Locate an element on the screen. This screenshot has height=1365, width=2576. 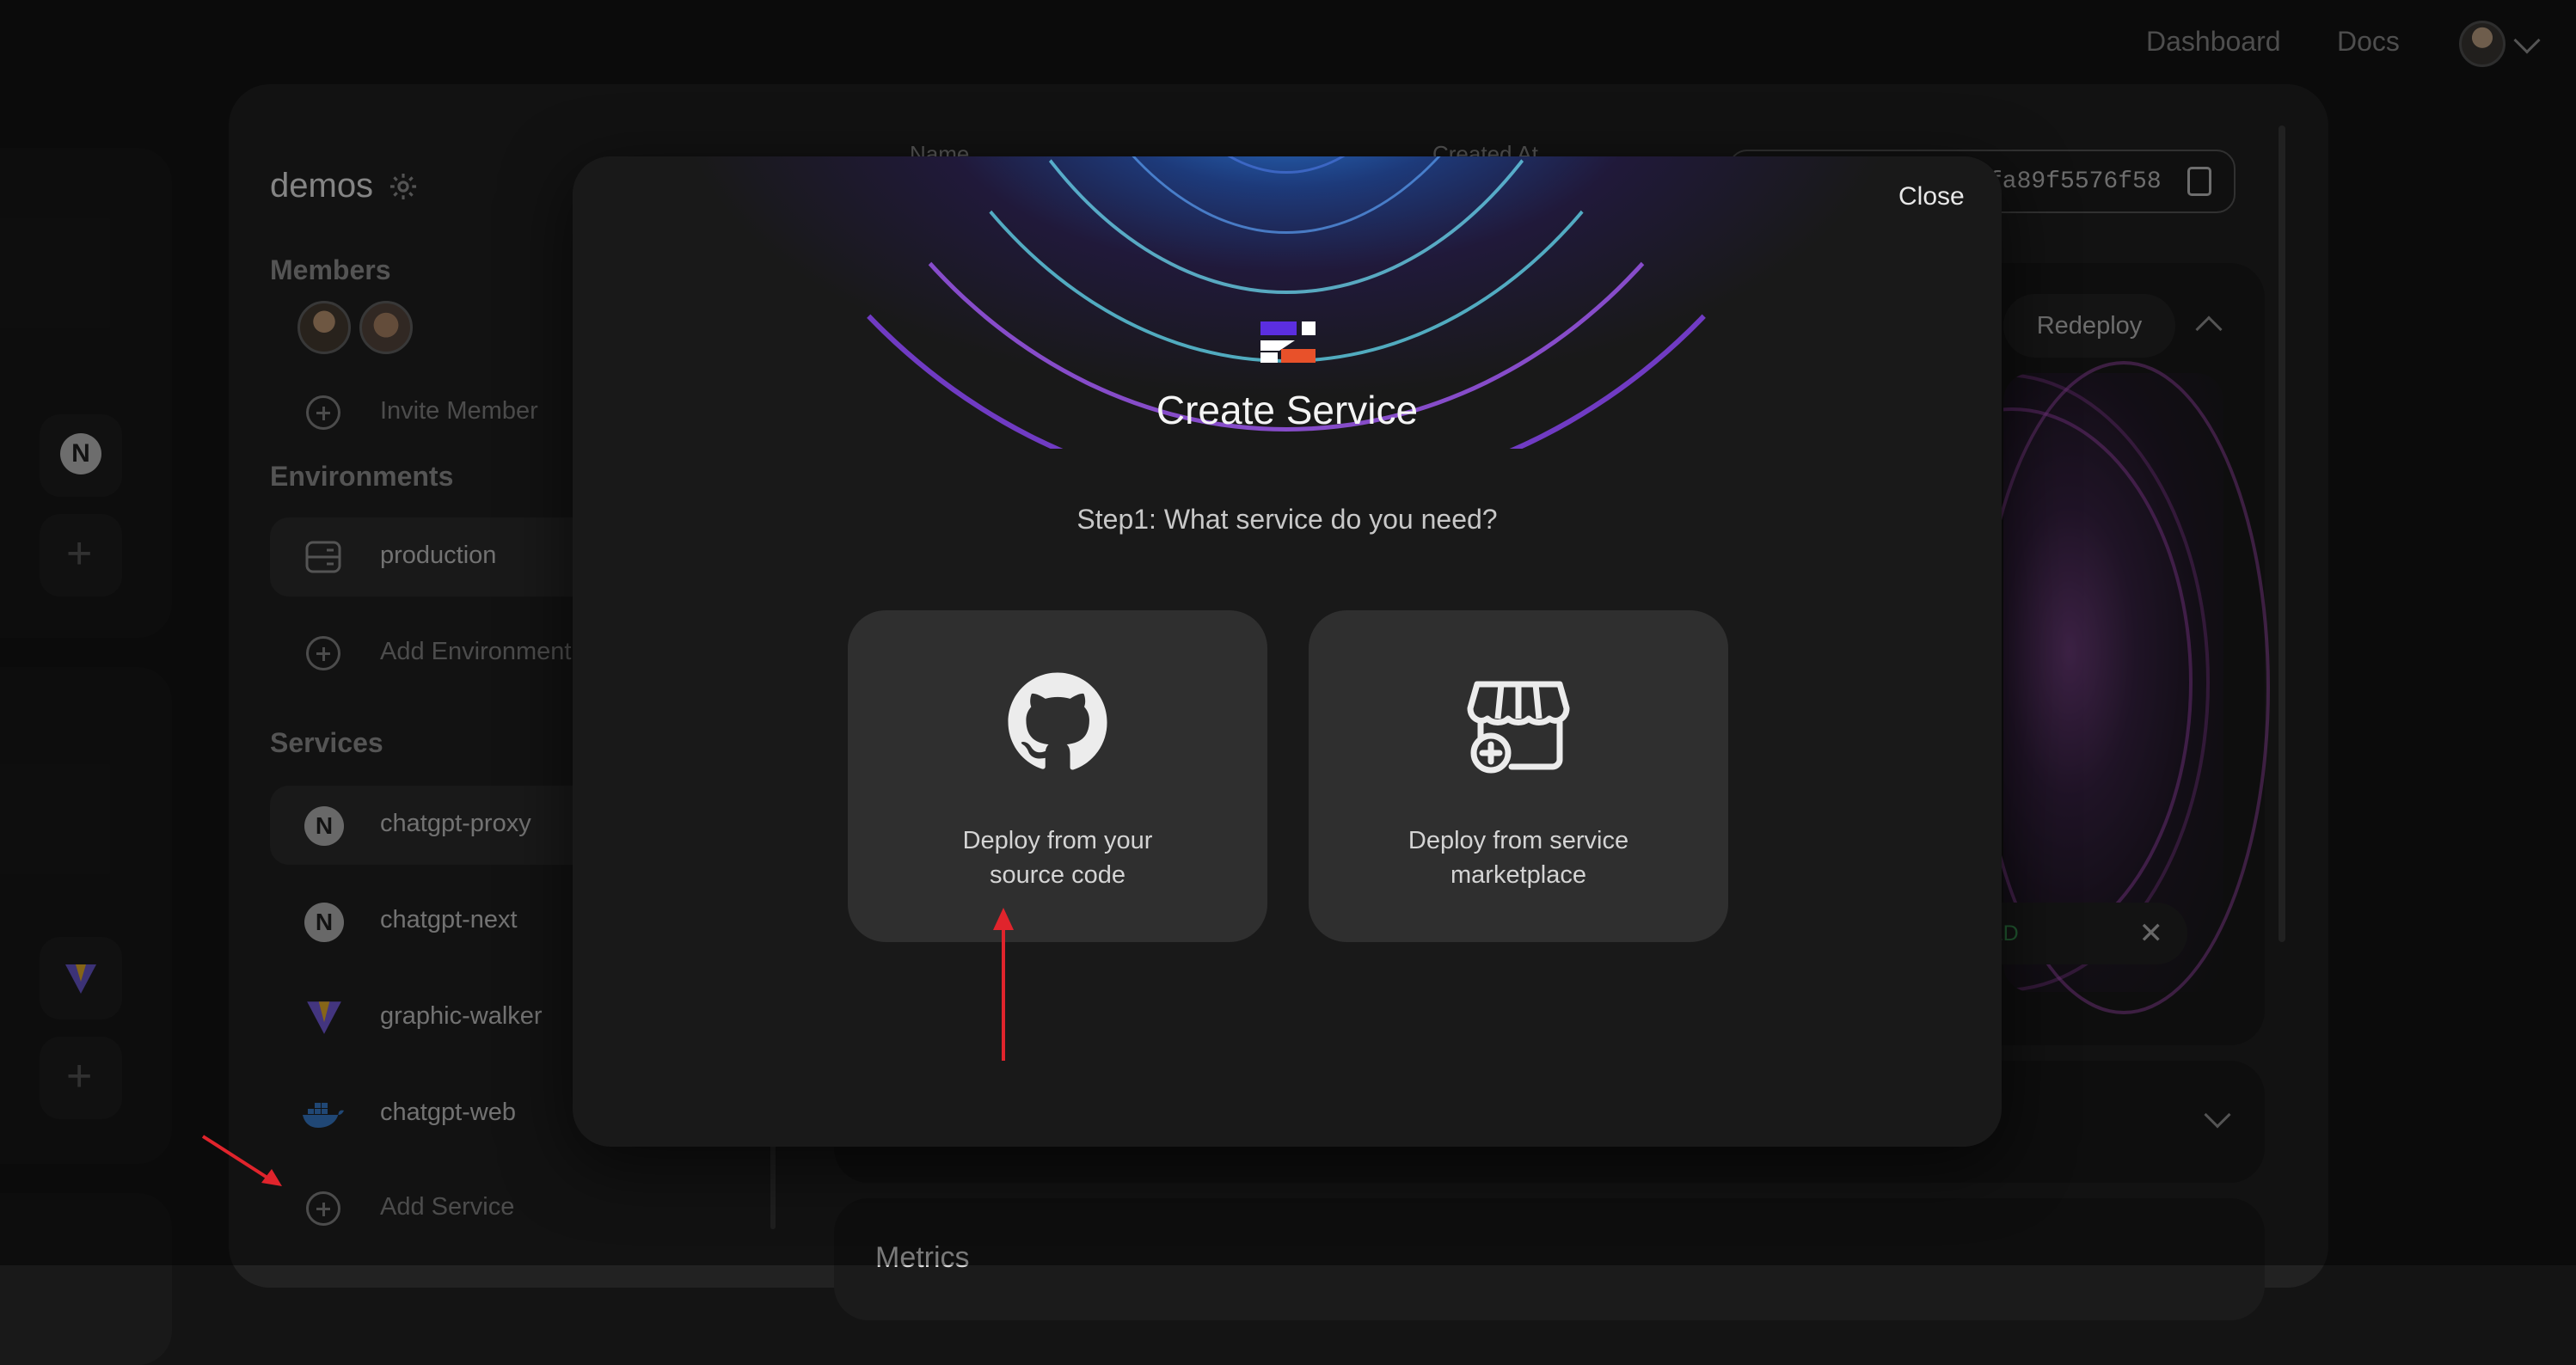
zeabur-logo-icon is located at coordinates (1288, 342).